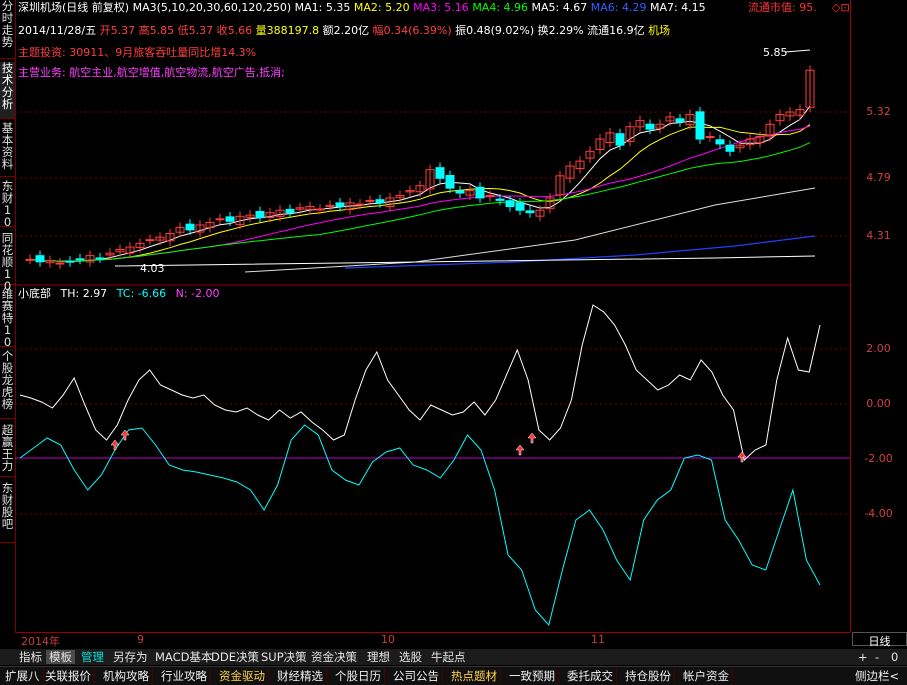 This screenshot has width=907, height=685. Describe the element at coordinates (68, 676) in the screenshot. I see `bottom-tab-1: 关联报价` at that location.